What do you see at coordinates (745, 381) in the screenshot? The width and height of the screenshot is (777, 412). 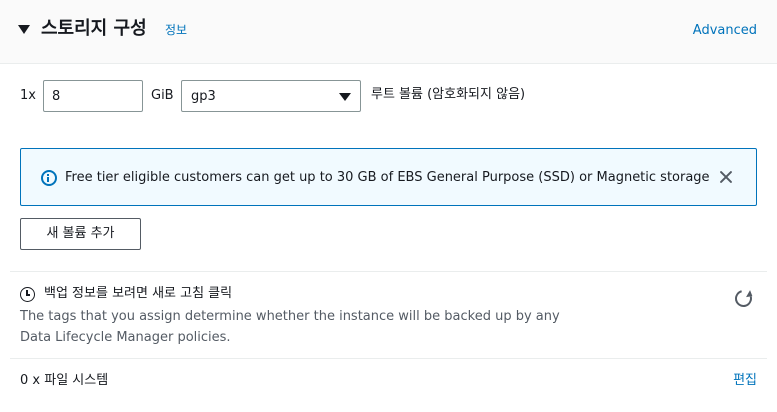 I see `edit-file-systems-link: 편집` at bounding box center [745, 381].